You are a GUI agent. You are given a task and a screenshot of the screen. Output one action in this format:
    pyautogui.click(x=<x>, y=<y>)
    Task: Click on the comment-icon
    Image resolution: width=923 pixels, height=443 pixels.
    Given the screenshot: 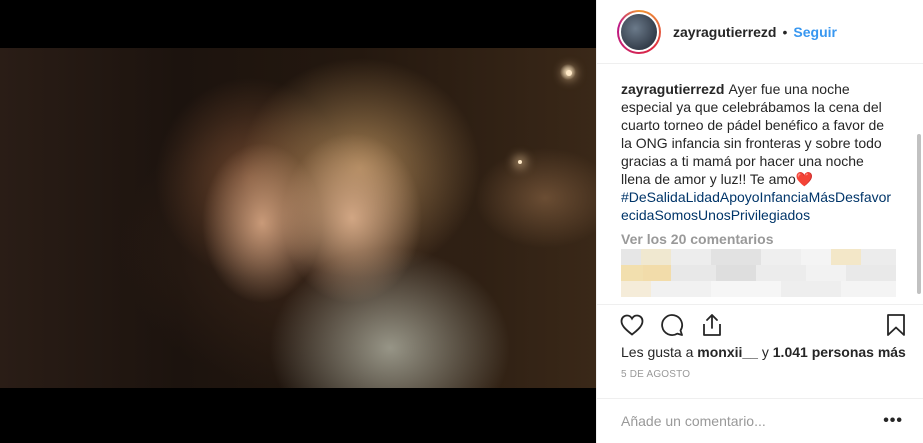 What is the action you would take?
    pyautogui.click(x=672, y=325)
    